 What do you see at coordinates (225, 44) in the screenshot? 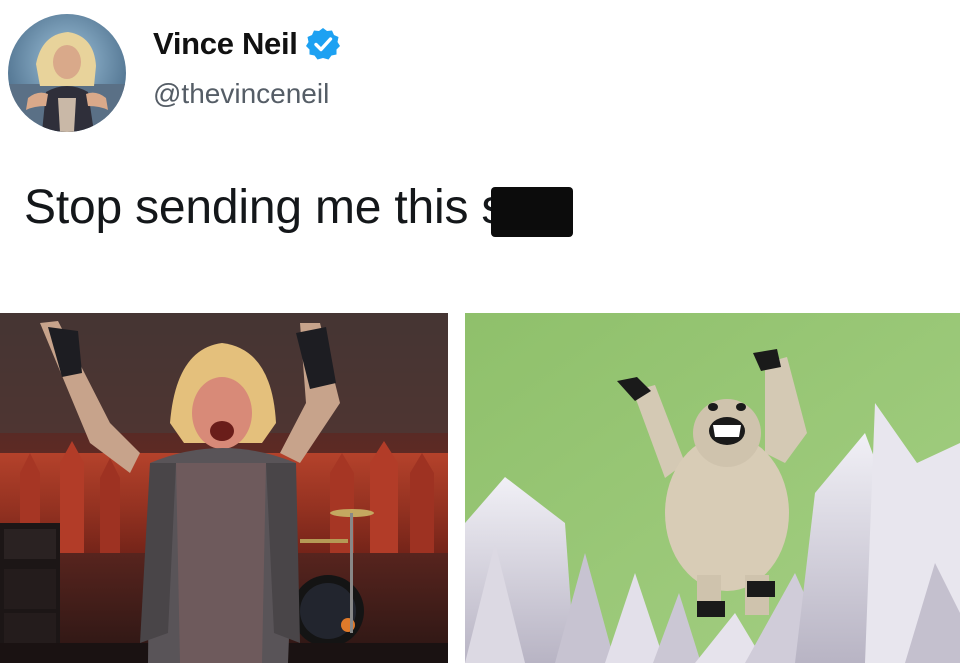
I see `display-name: Vince Neil` at bounding box center [225, 44].